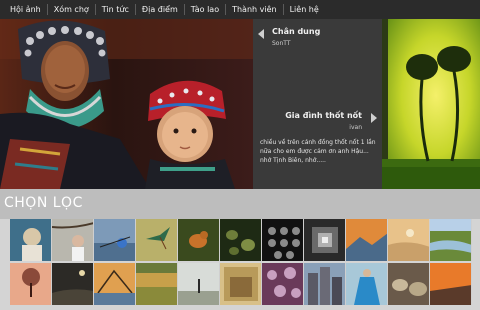 This screenshot has width=480, height=310. I want to click on river-photo, so click(450, 240).